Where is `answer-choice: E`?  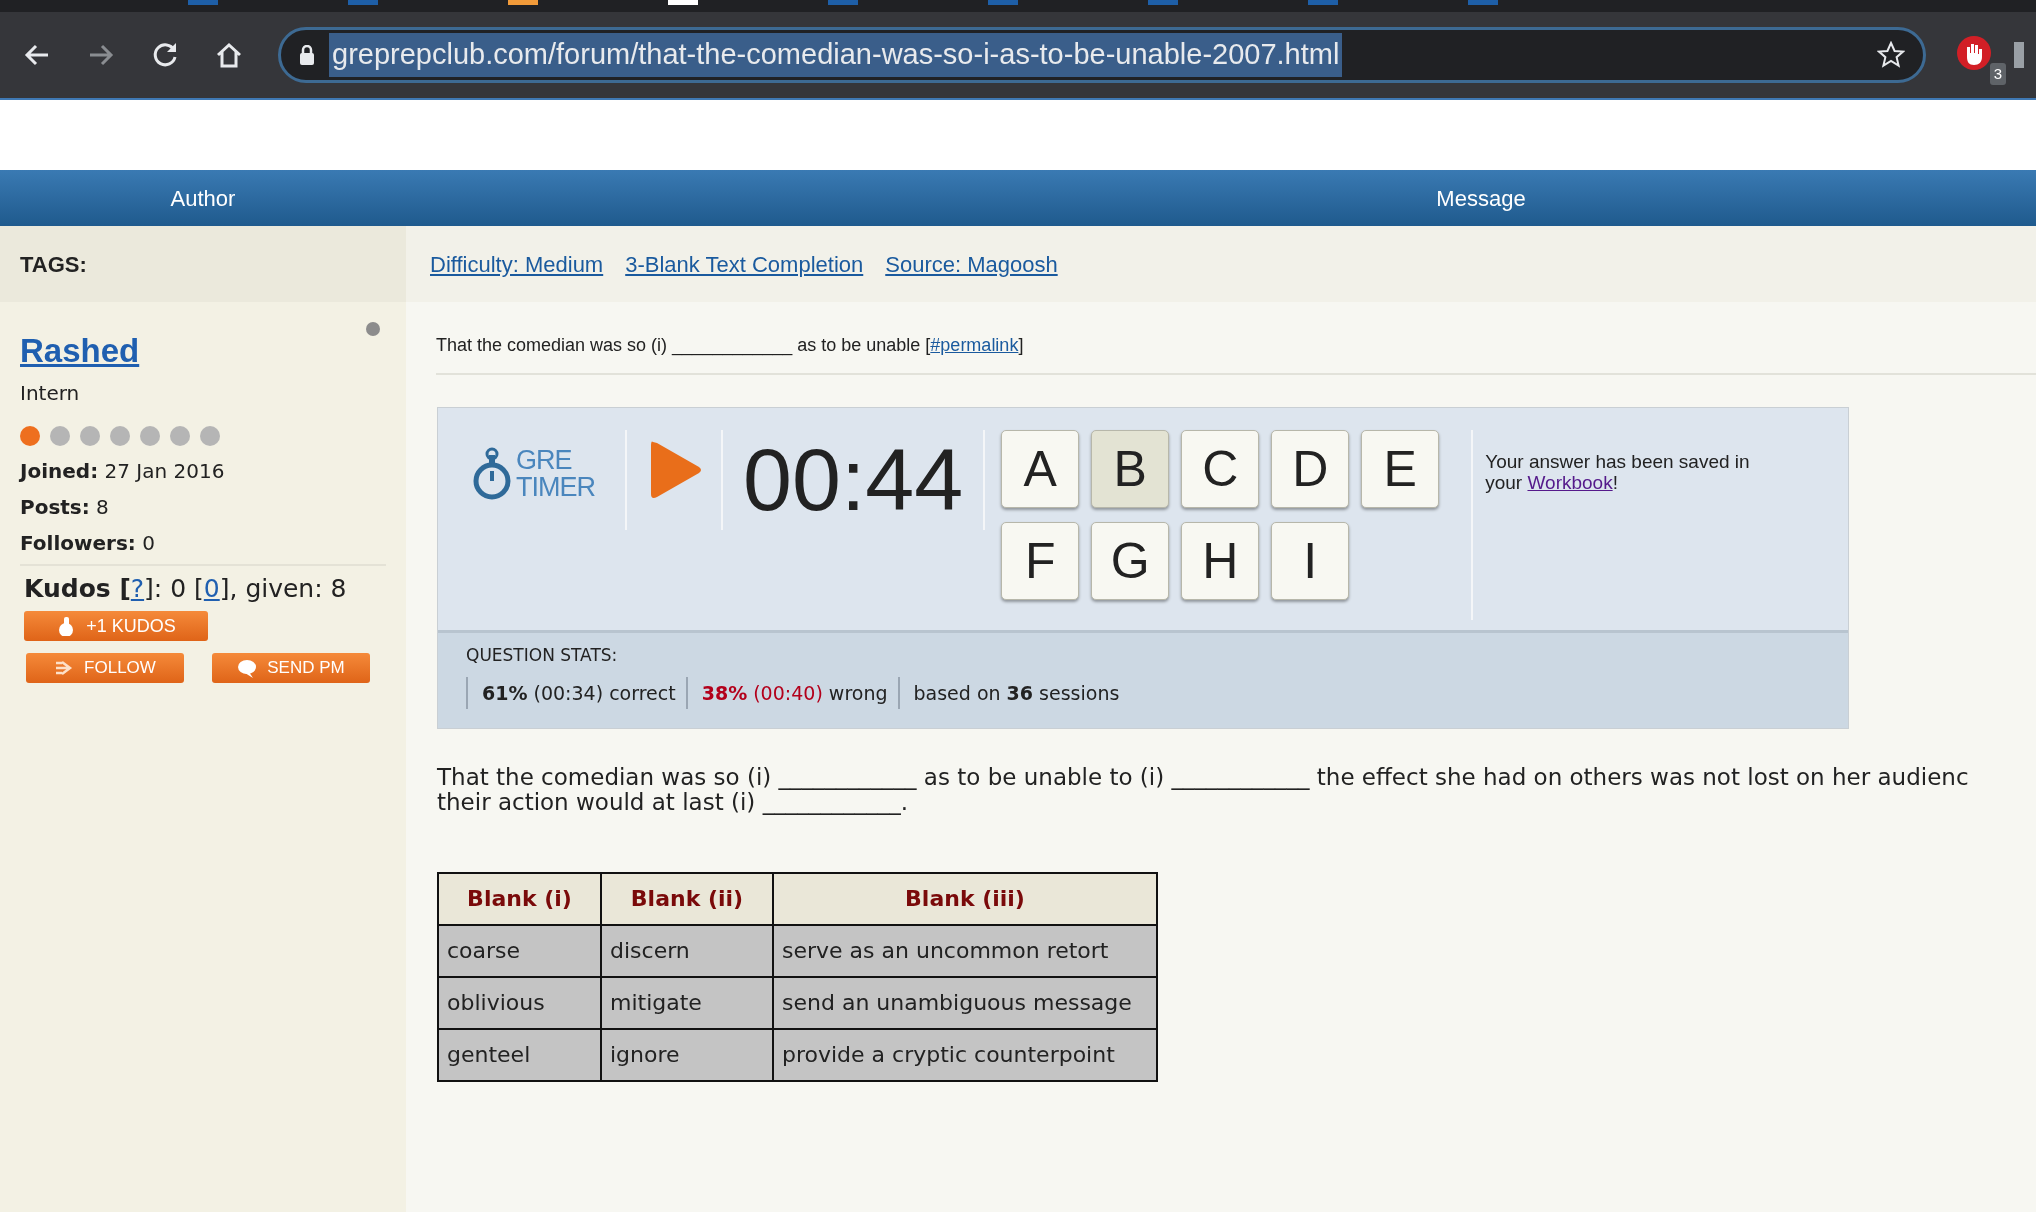 answer-choice: E is located at coordinates (1400, 469).